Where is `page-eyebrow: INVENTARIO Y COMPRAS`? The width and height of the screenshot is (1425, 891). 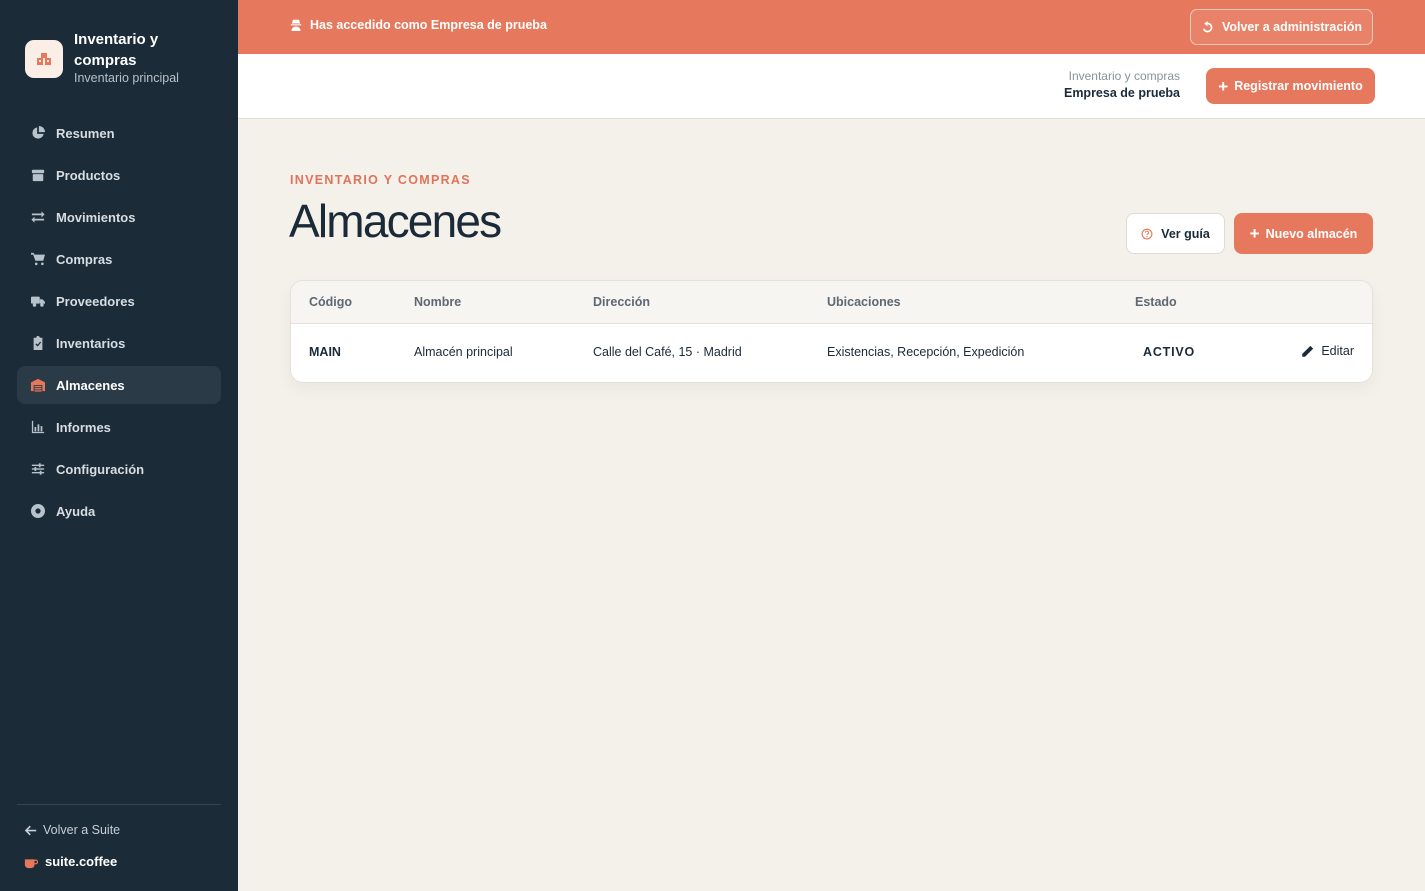 page-eyebrow: INVENTARIO Y COMPRAS is located at coordinates (380, 180).